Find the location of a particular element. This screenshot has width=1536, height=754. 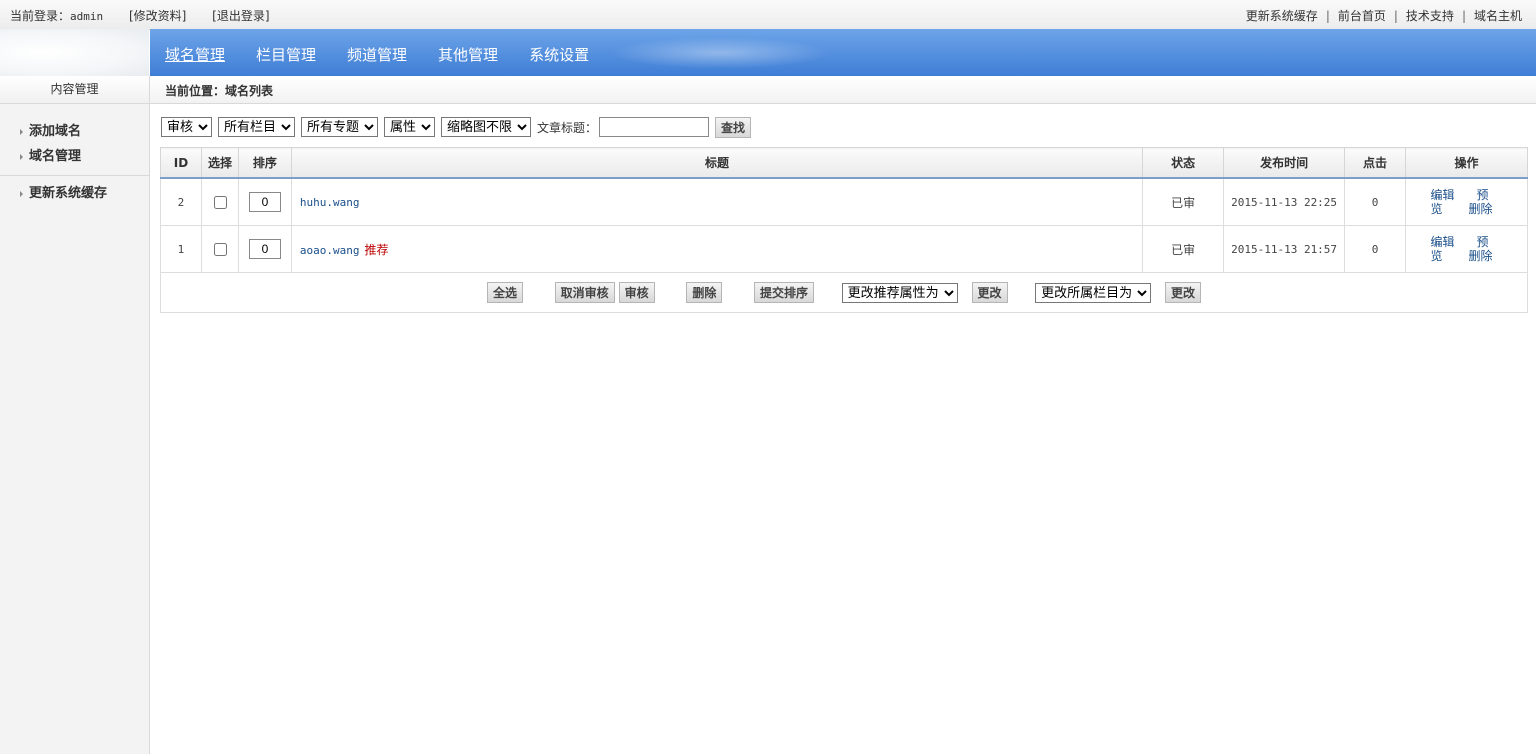

row-date: 2015-11-13 22:25 is located at coordinates (1284, 201).